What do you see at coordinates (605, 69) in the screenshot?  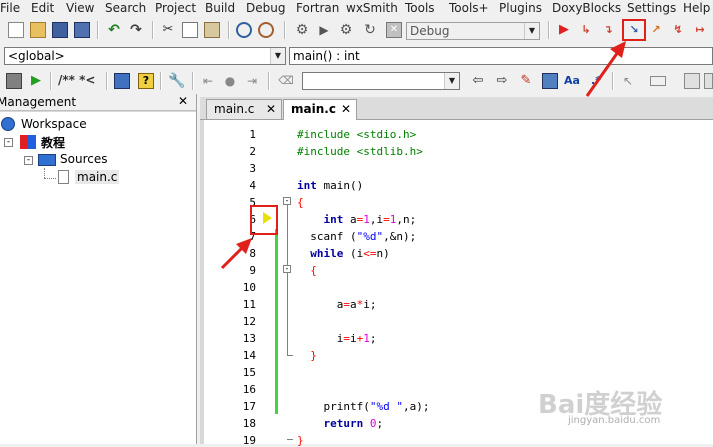 I see `arrow-to-step-into` at bounding box center [605, 69].